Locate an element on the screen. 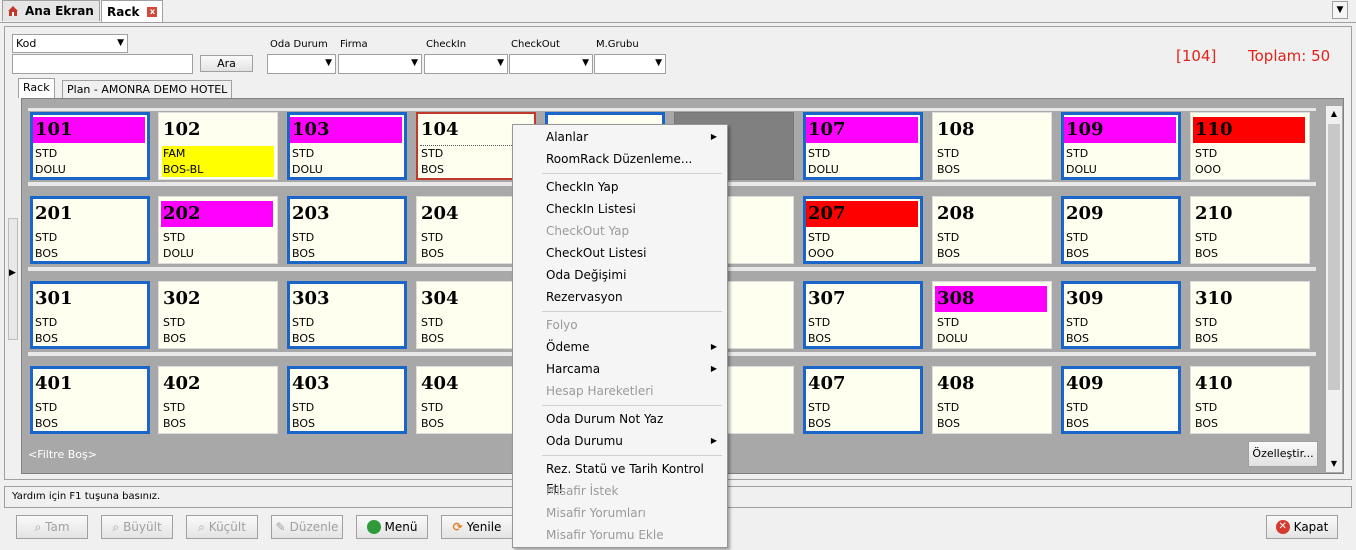  context-menu-item: CheckOut Yap is located at coordinates (633, 231).